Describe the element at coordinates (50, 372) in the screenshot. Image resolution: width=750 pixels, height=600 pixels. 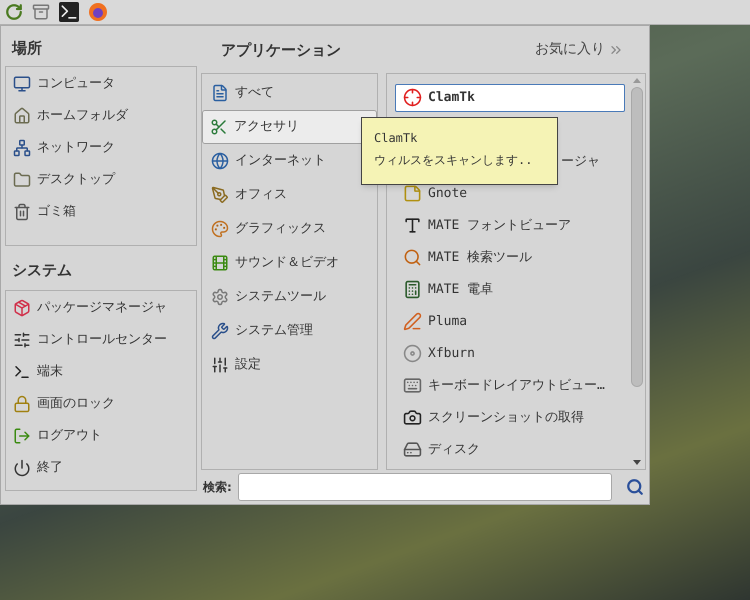
I see `menu-item-label: 端末` at that location.